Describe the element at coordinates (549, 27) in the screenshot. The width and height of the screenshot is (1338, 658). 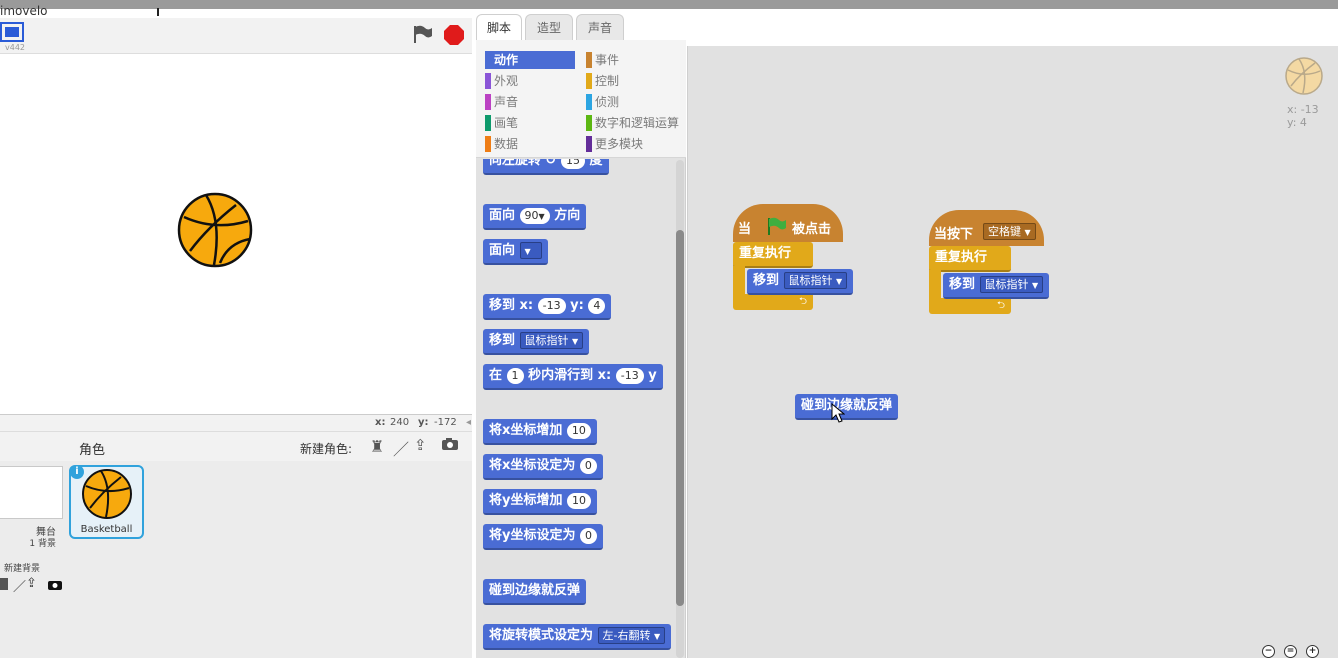
I see `tab-costumes: 造型` at that location.